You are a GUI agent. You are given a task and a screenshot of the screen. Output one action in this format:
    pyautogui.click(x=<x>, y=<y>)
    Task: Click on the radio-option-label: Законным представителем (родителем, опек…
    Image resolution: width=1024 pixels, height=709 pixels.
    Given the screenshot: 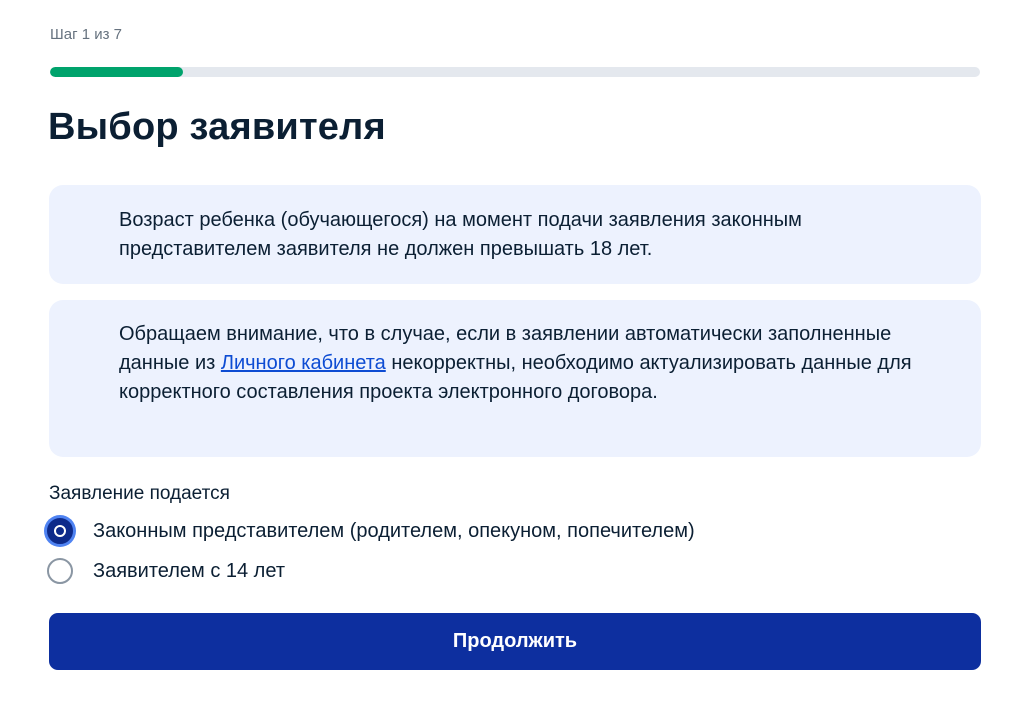 What is the action you would take?
    pyautogui.click(x=394, y=530)
    